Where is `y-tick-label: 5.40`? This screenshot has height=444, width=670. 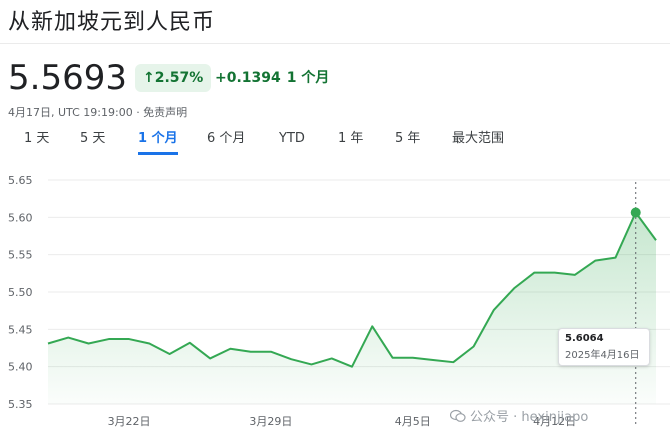
y-tick-label: 5.40 is located at coordinates (20, 367).